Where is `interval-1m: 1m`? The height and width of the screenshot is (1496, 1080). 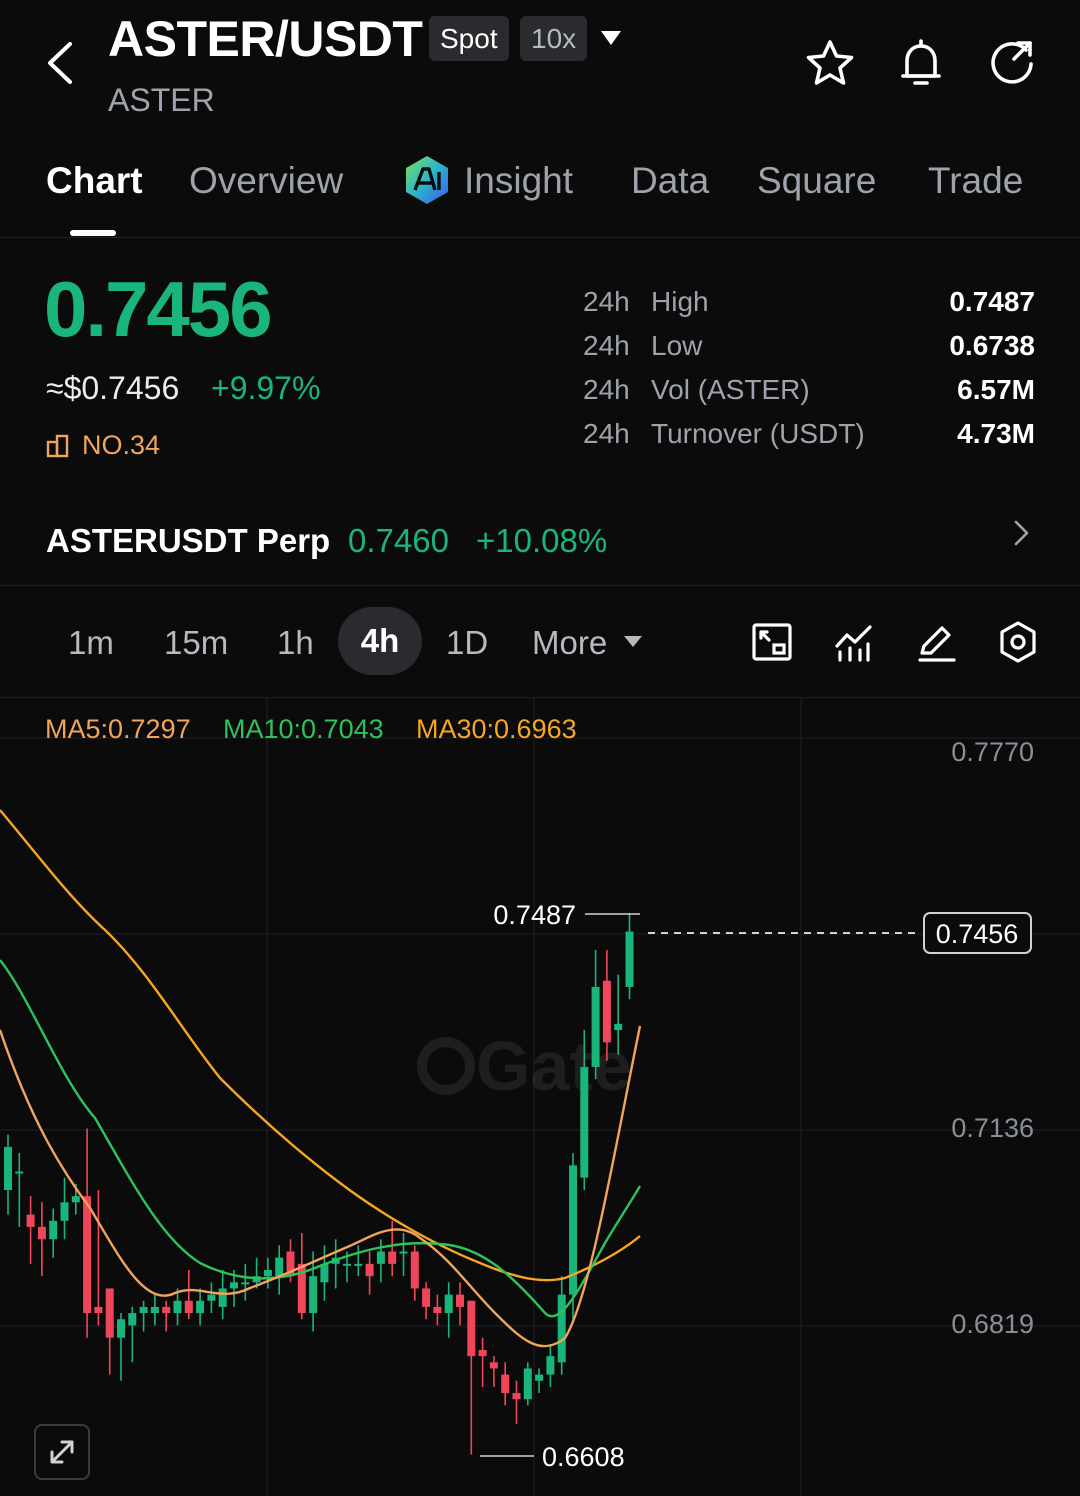 interval-1m: 1m is located at coordinates (91, 643).